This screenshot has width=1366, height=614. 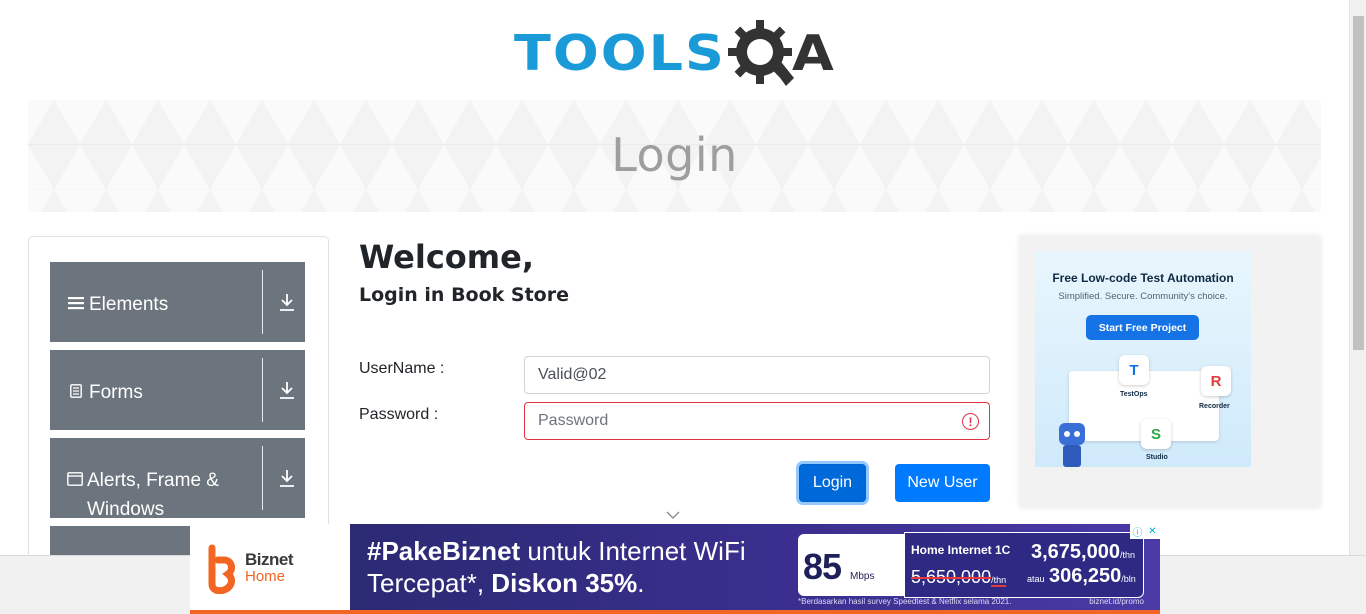 What do you see at coordinates (221, 569) in the screenshot?
I see `biznet-b-icon` at bounding box center [221, 569].